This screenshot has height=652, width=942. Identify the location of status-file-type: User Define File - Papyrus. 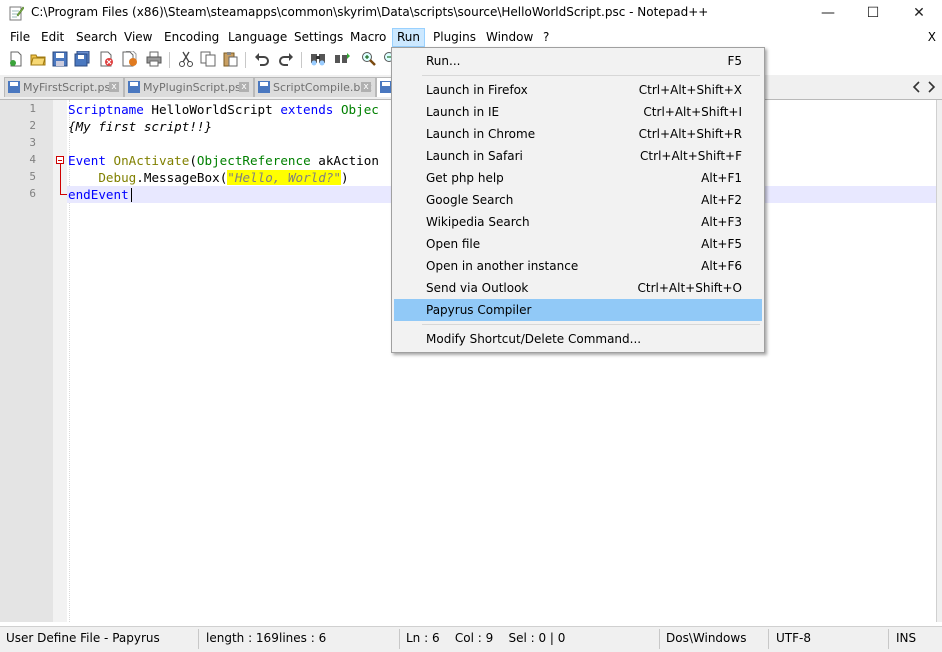
(83, 638).